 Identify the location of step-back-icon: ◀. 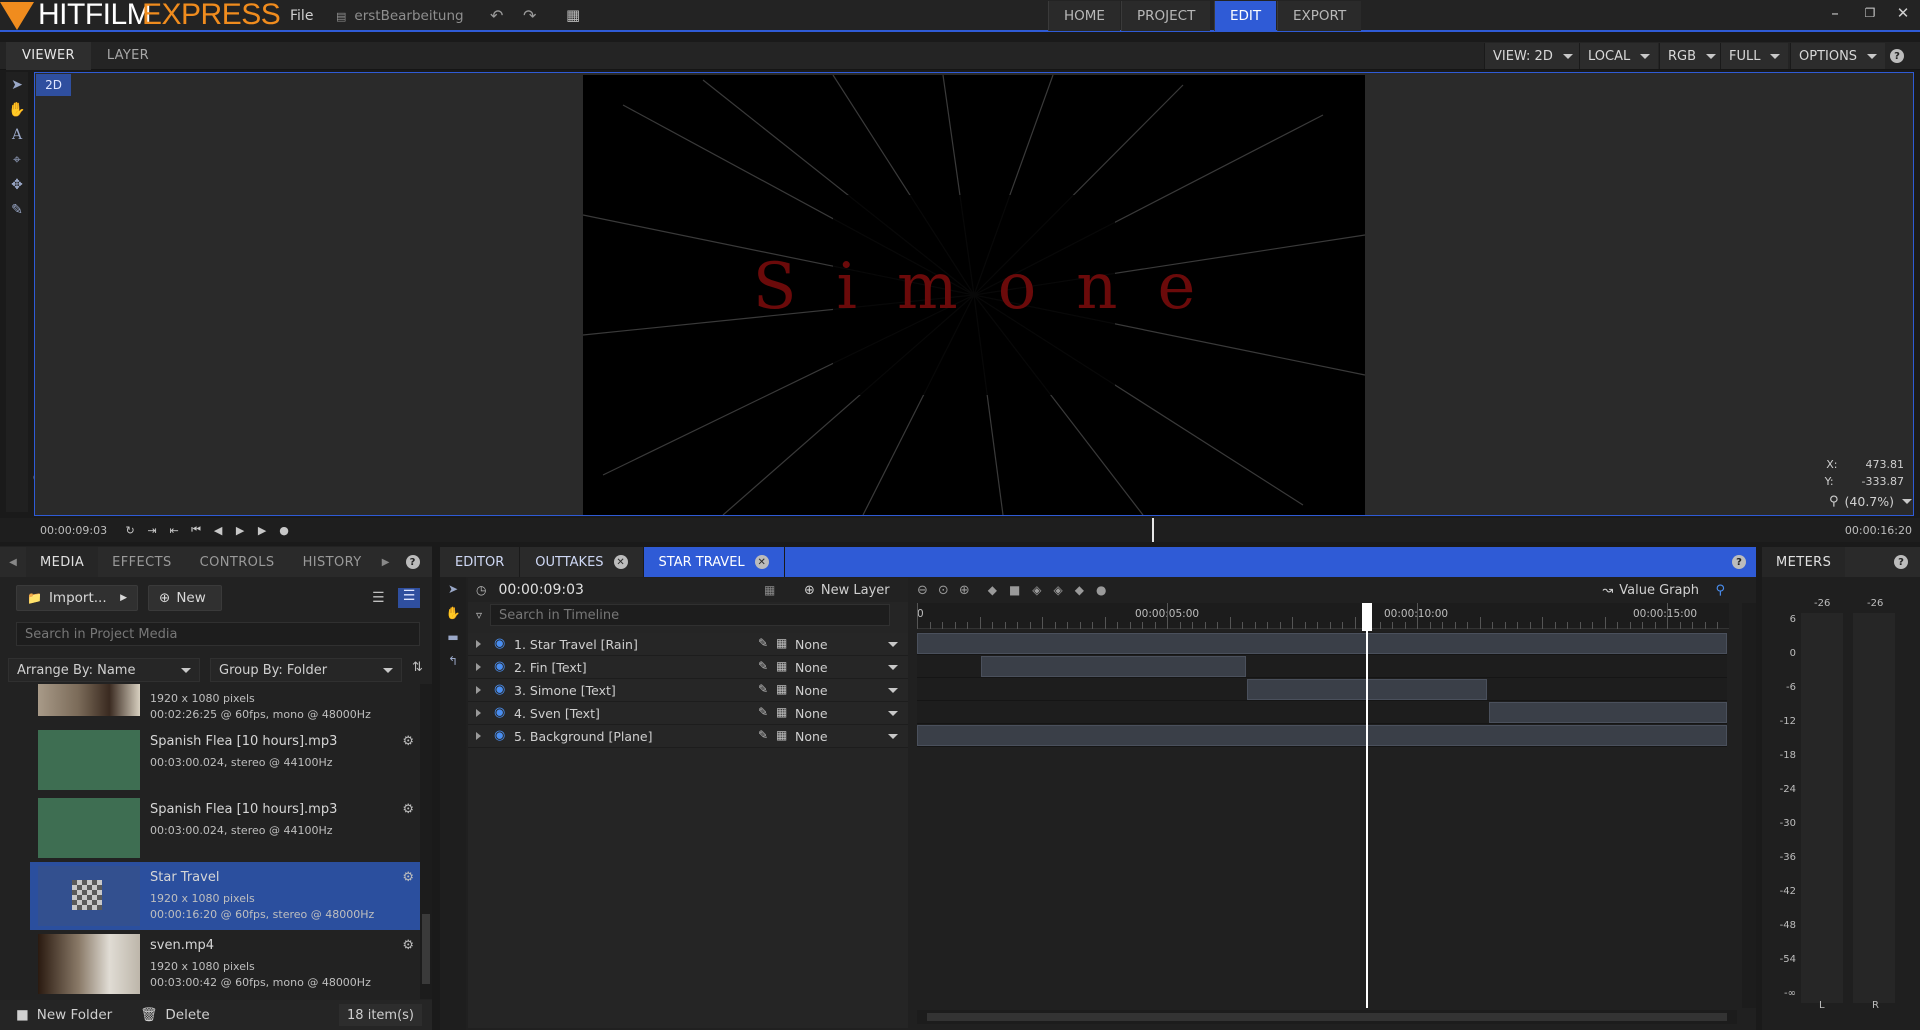
(218, 530).